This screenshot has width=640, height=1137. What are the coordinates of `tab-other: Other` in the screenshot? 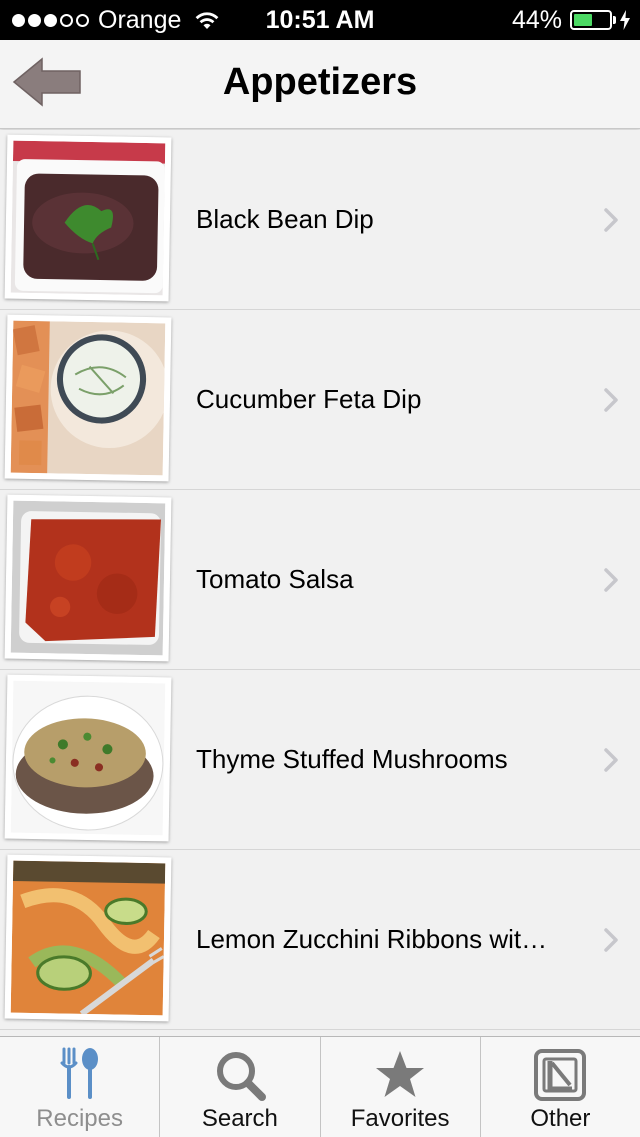 It's located at (560, 1087).